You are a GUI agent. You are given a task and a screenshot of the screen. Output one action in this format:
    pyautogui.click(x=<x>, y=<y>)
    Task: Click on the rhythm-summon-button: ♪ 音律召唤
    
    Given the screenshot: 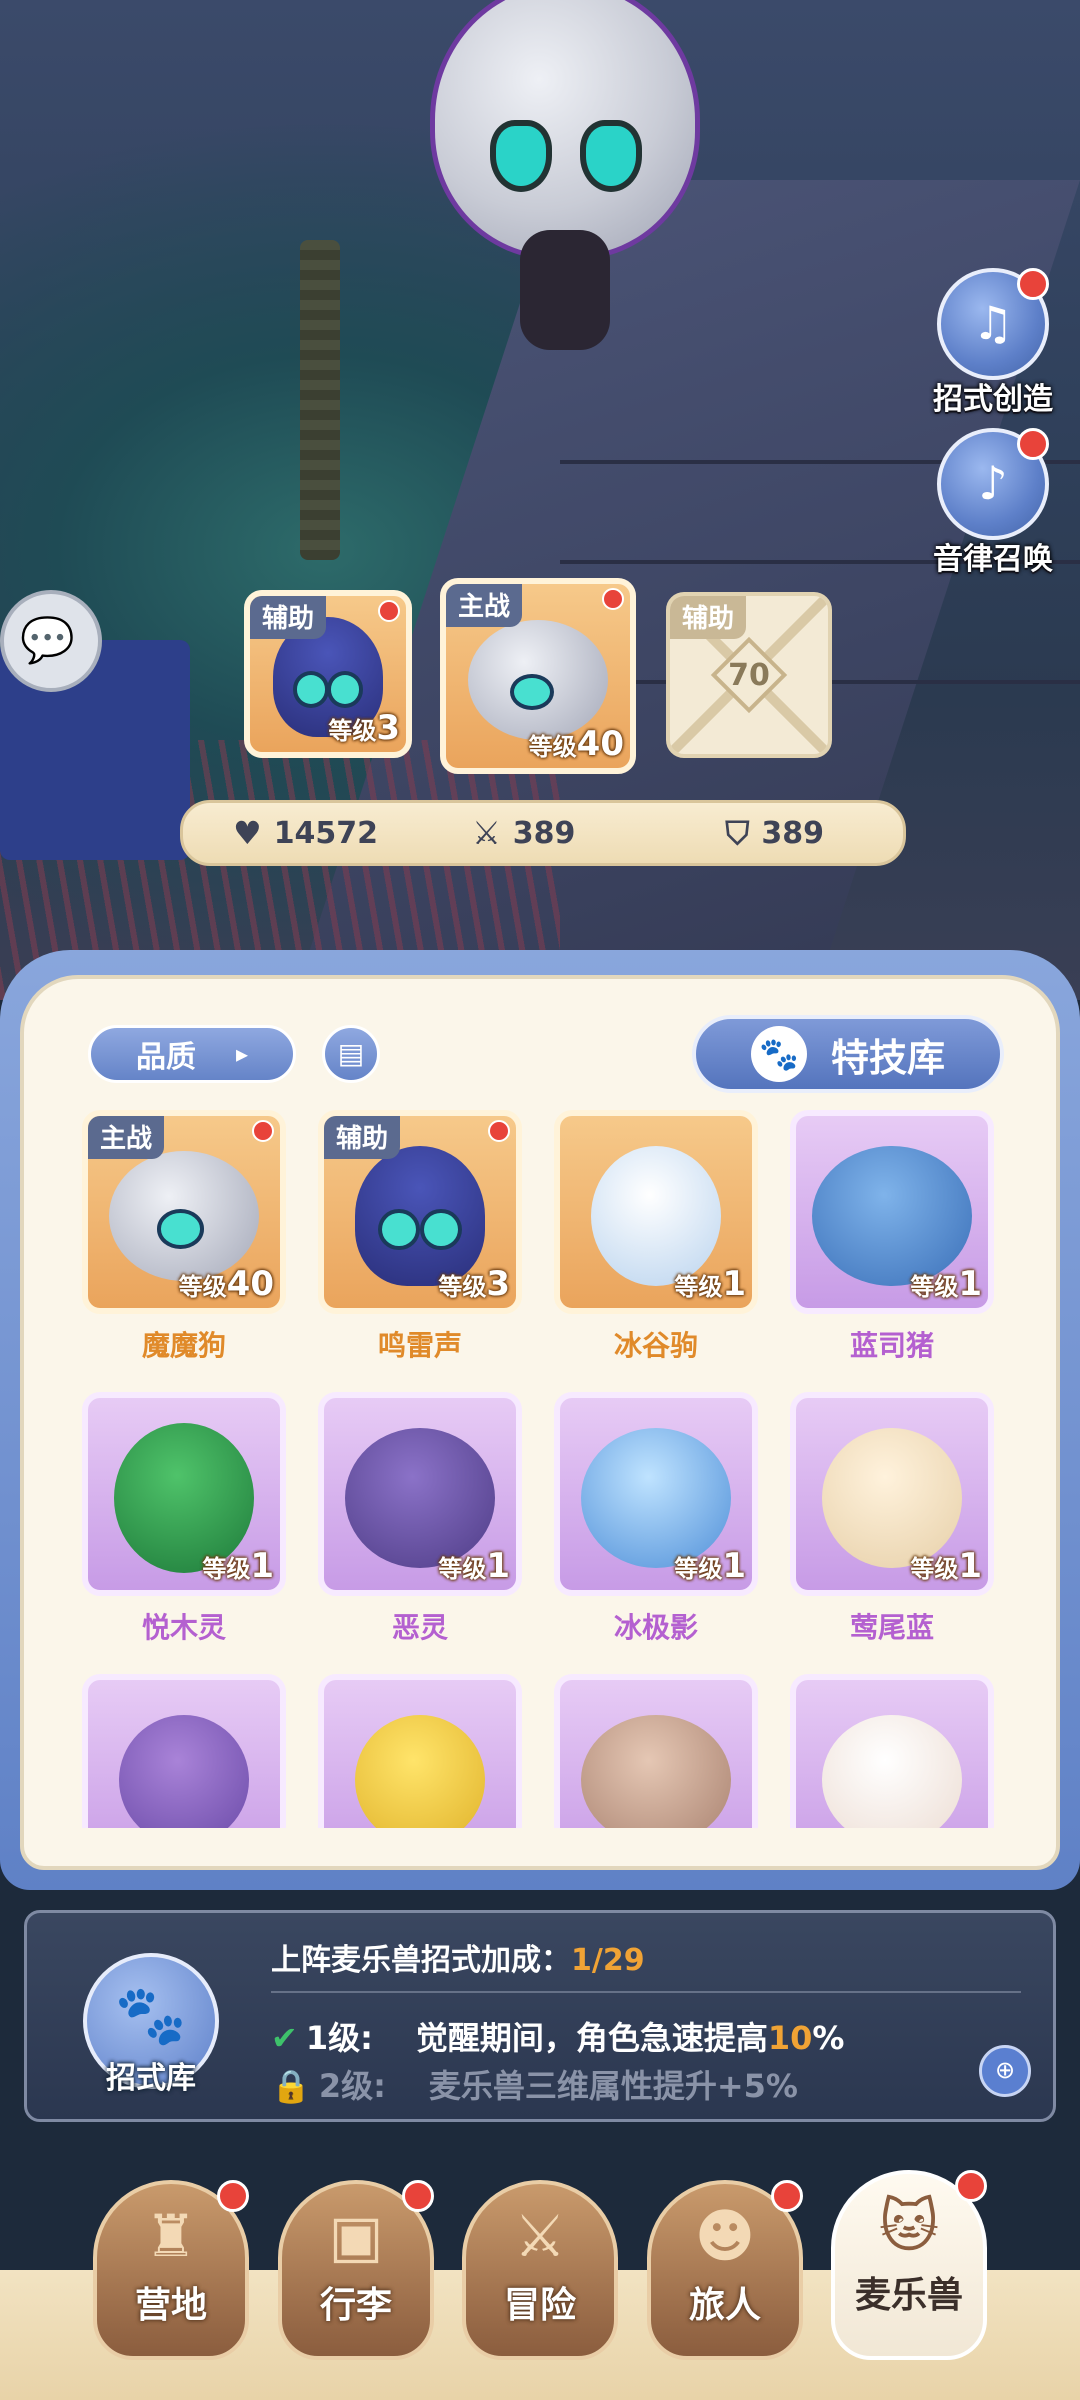 What is the action you would take?
    pyautogui.click(x=993, y=503)
    